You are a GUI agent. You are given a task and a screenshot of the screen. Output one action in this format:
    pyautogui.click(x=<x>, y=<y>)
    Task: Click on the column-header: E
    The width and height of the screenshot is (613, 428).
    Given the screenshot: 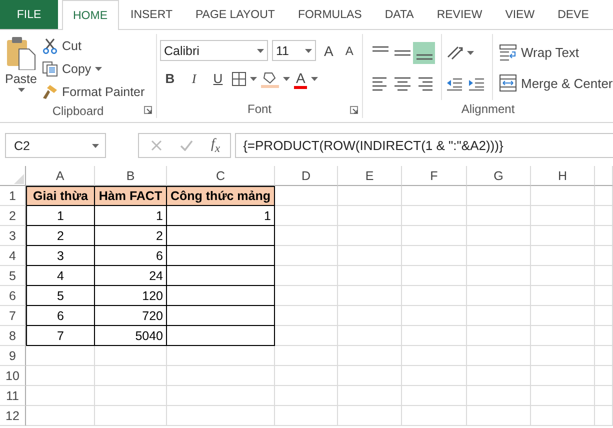 What is the action you would take?
    pyautogui.click(x=370, y=176)
    